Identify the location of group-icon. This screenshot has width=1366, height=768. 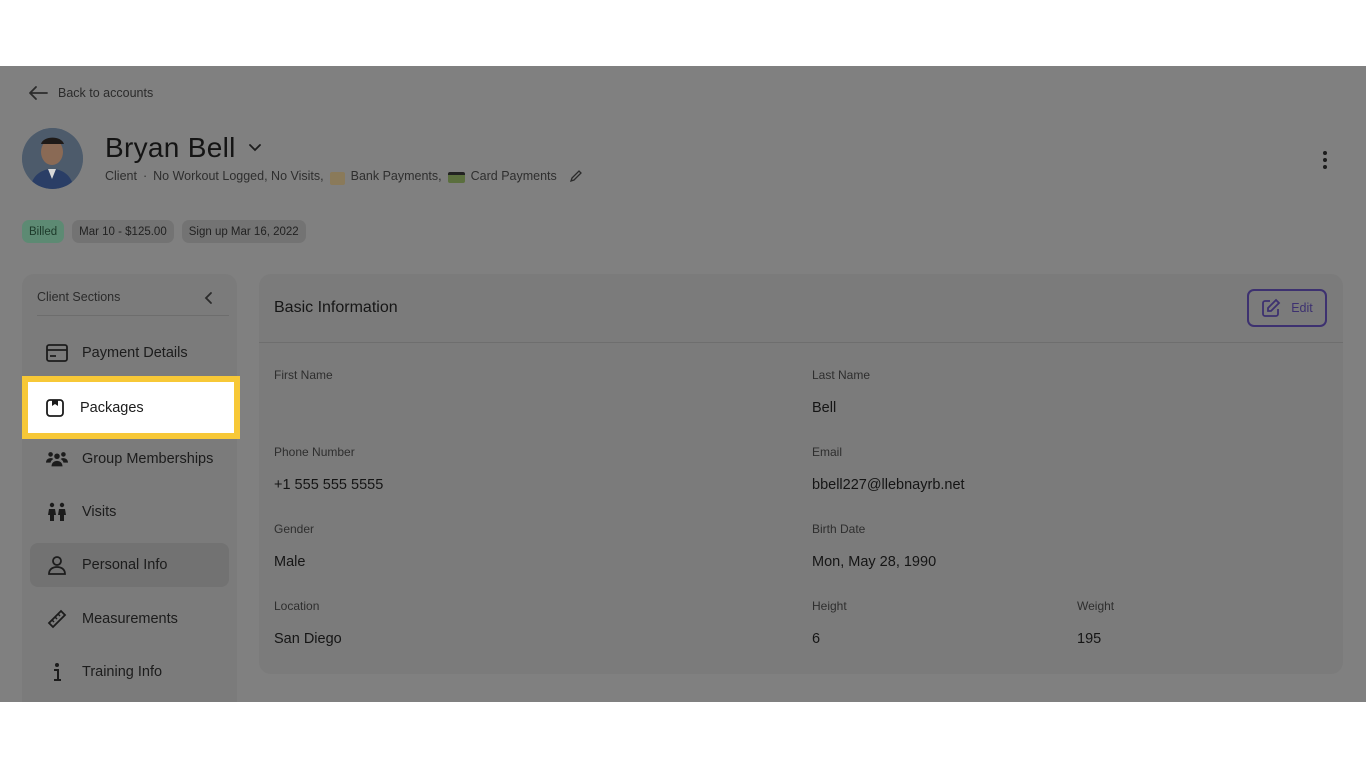
(57, 459).